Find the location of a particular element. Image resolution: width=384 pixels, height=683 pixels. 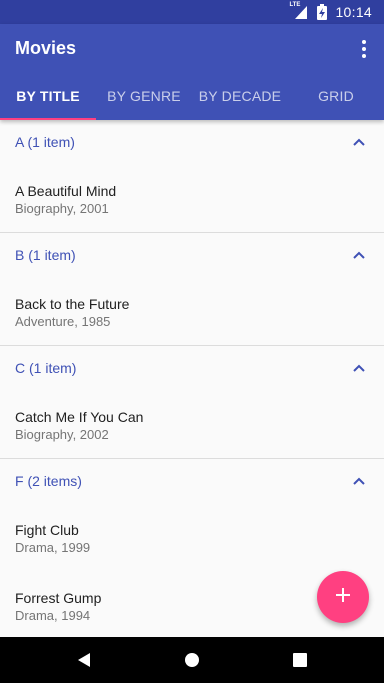

back-icon is located at coordinates (84, 660).